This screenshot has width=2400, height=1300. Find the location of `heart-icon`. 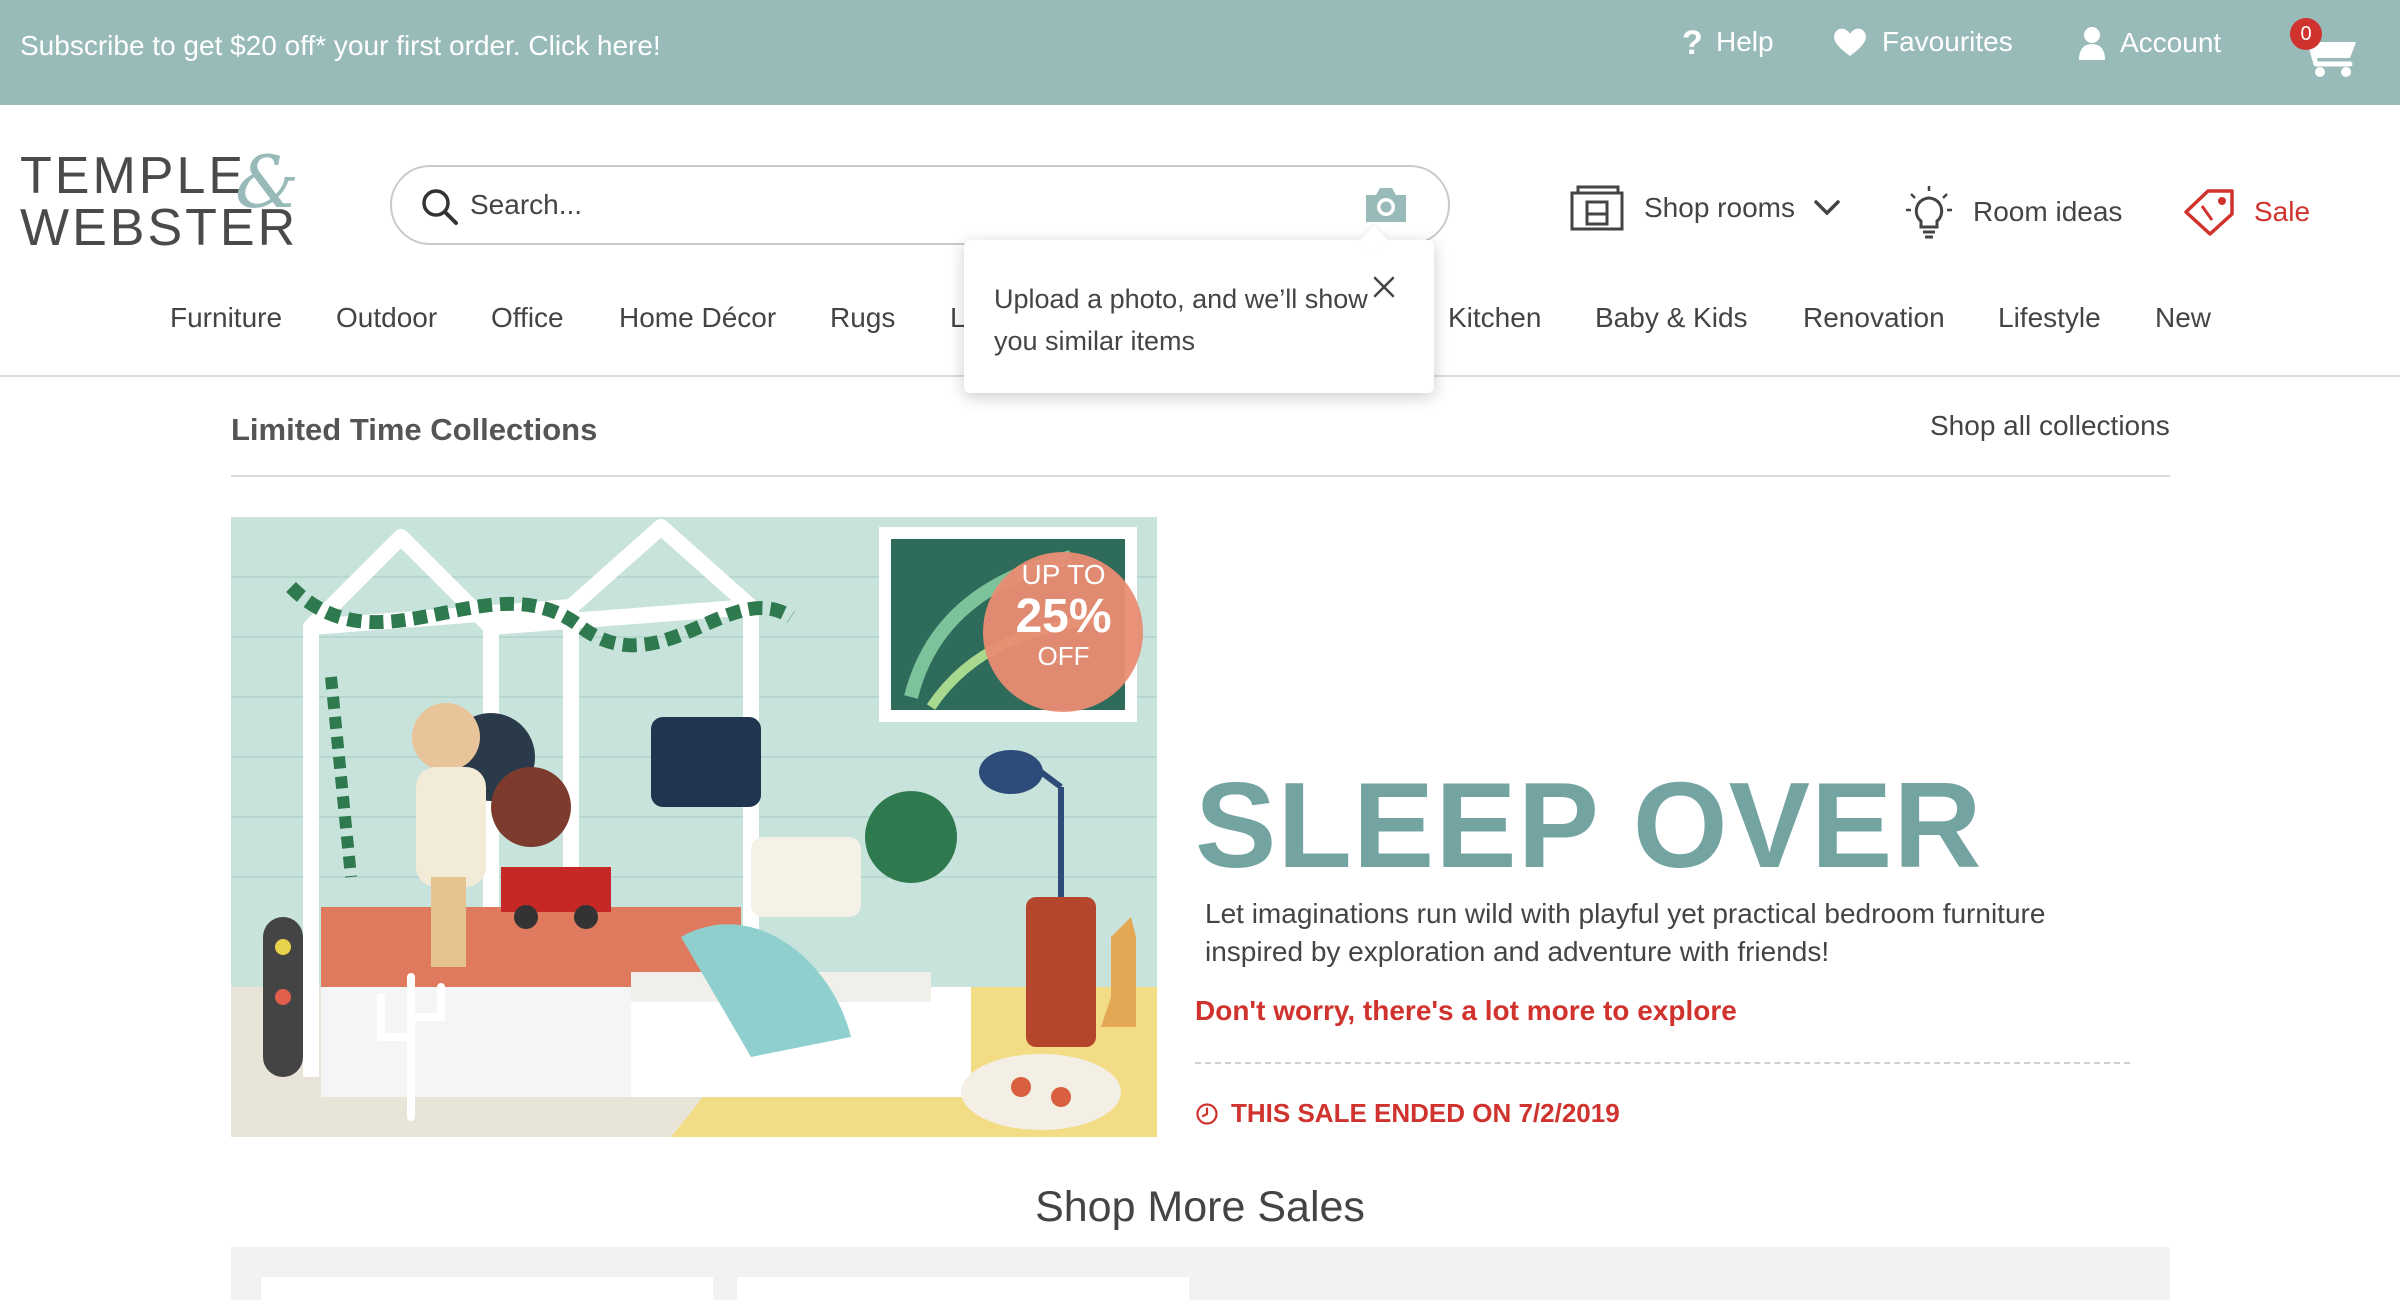

heart-icon is located at coordinates (1850, 42).